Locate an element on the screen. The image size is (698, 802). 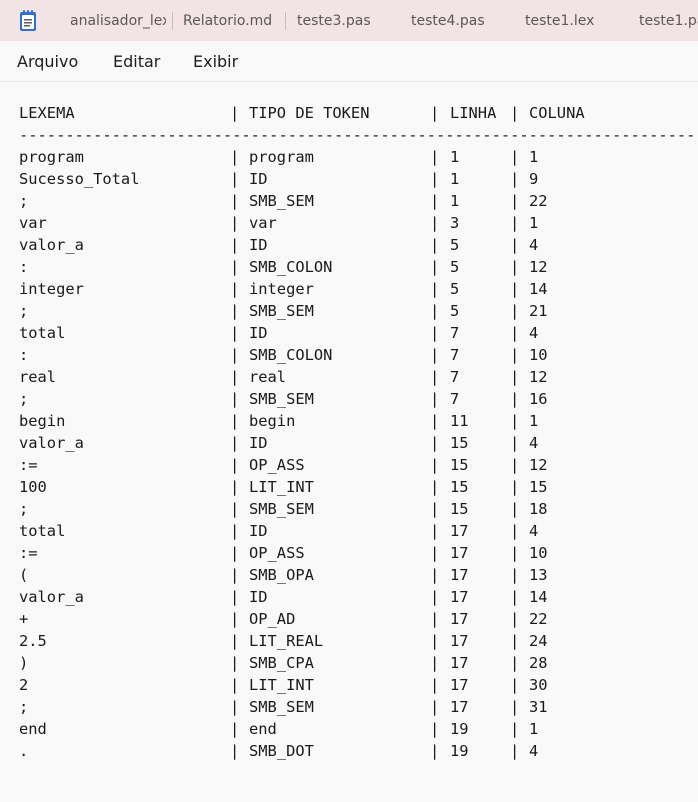
tab-relatorio-md: Relatorio.md is located at coordinates (231, 20).